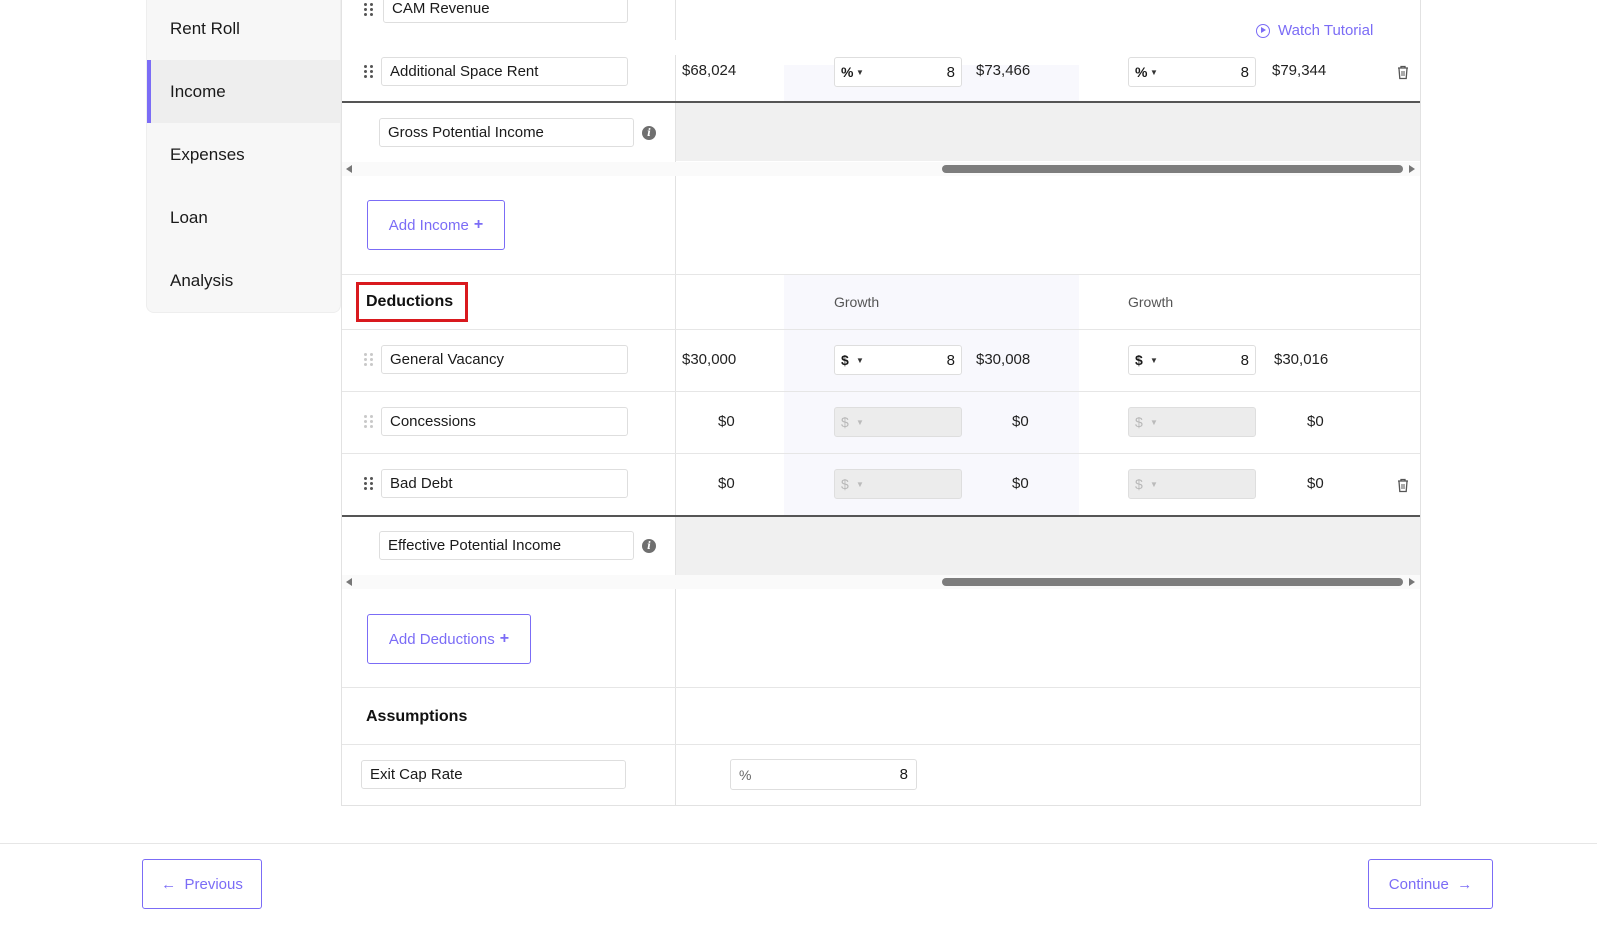 Image resolution: width=1597 pixels, height=937 pixels. I want to click on exit-cap-rate-input: % 8, so click(823, 774).